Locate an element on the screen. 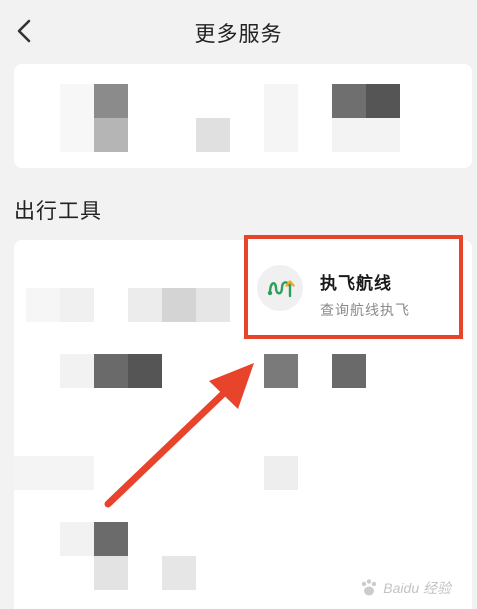 This screenshot has width=477, height=609. flight-route-service: 执飞航线 查询航线执飞 is located at coordinates (353, 287).